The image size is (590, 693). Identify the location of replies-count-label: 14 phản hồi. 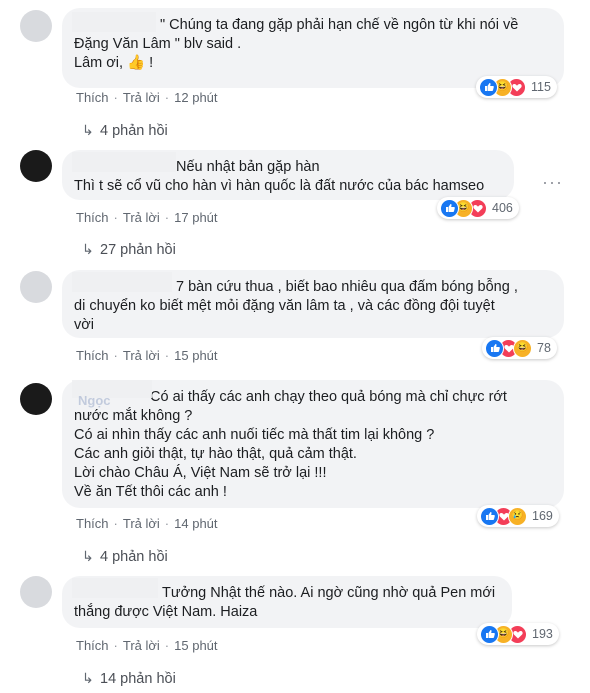
(138, 679).